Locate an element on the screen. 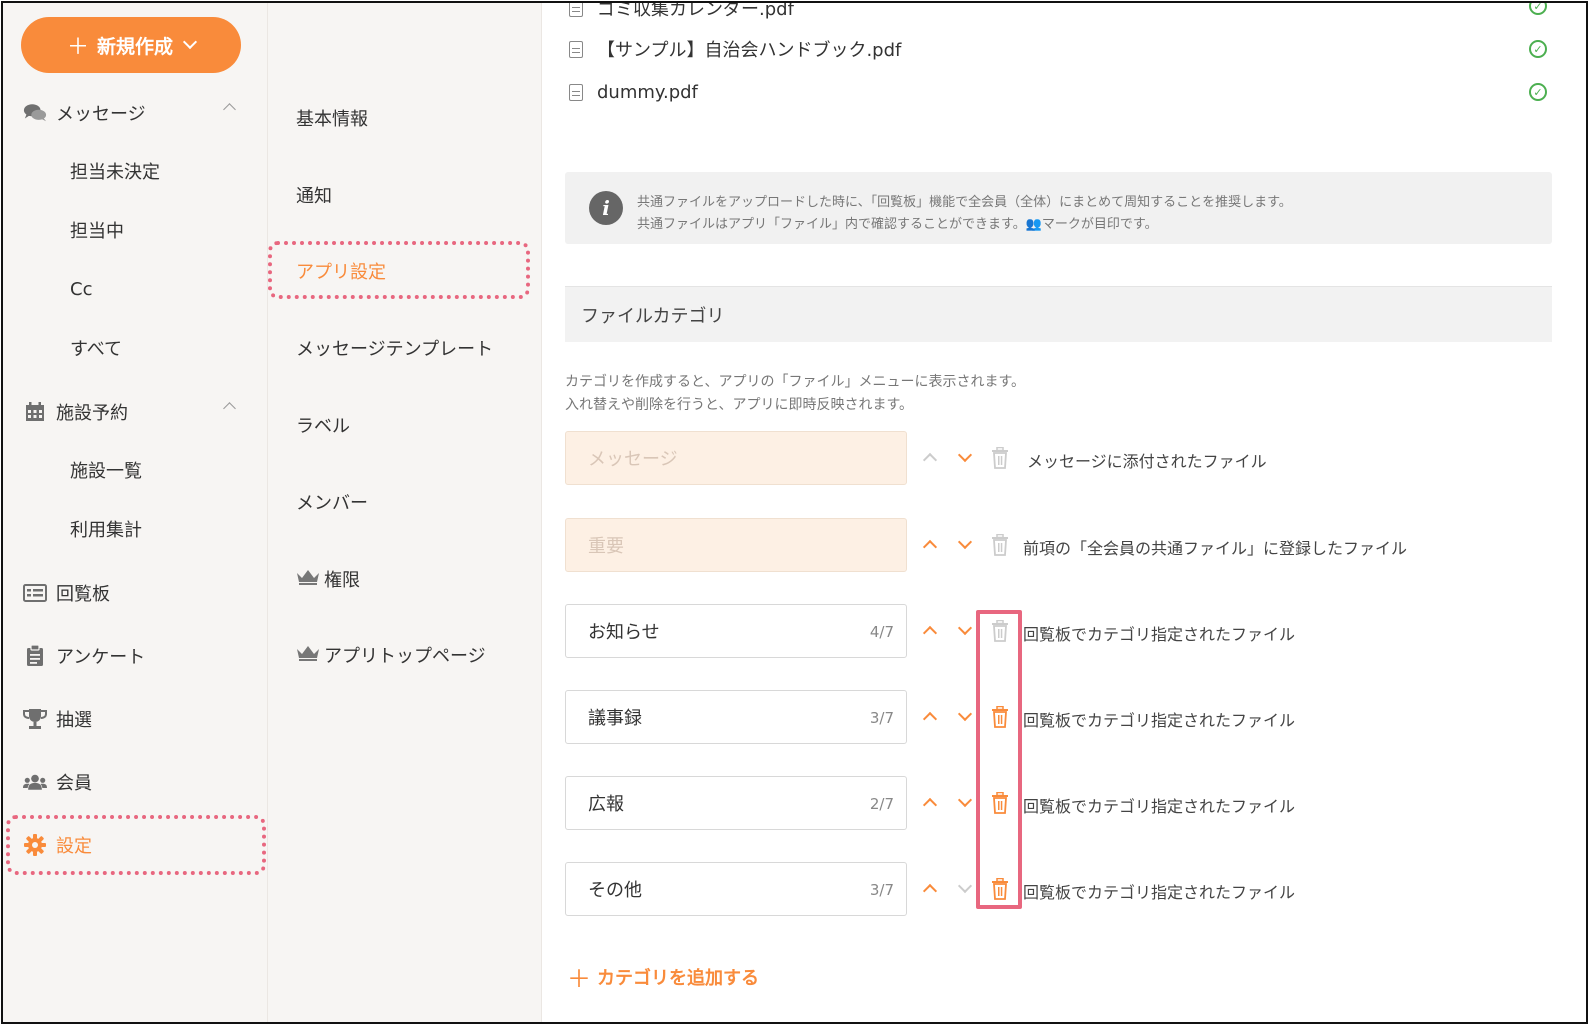 This screenshot has height=1025, width=1589. category-row: 重要 前項の「全会員の共通ファイル」に登録したファイル is located at coordinates (1065, 546).